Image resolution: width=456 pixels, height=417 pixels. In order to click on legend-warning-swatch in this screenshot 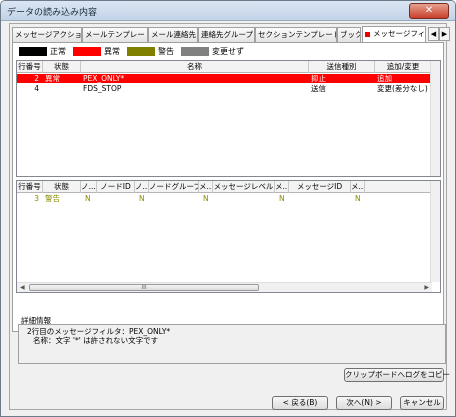, I will do `click(141, 51)`.